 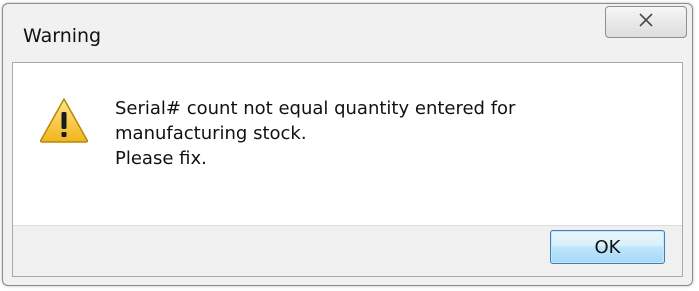 I want to click on footer-divider, so click(x=347, y=225).